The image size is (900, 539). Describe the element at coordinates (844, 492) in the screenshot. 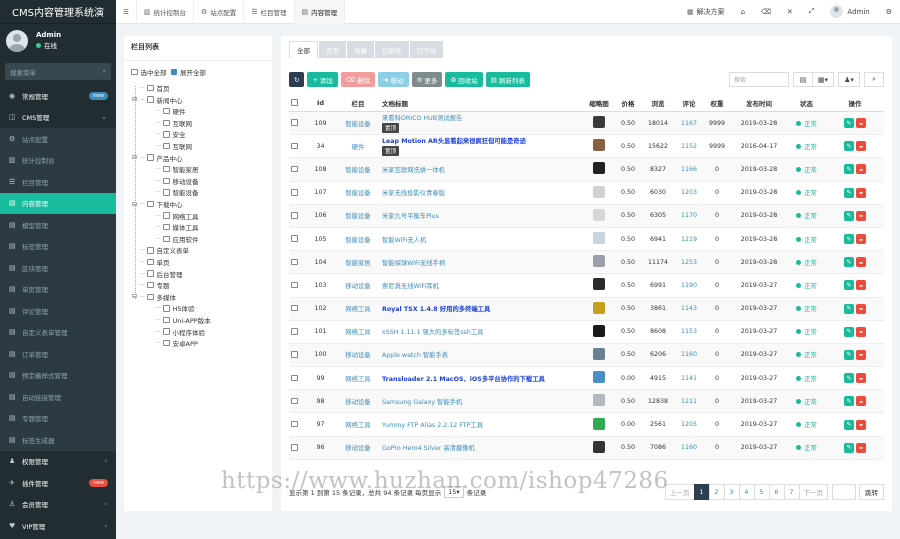

I see `page-jump-input` at that location.